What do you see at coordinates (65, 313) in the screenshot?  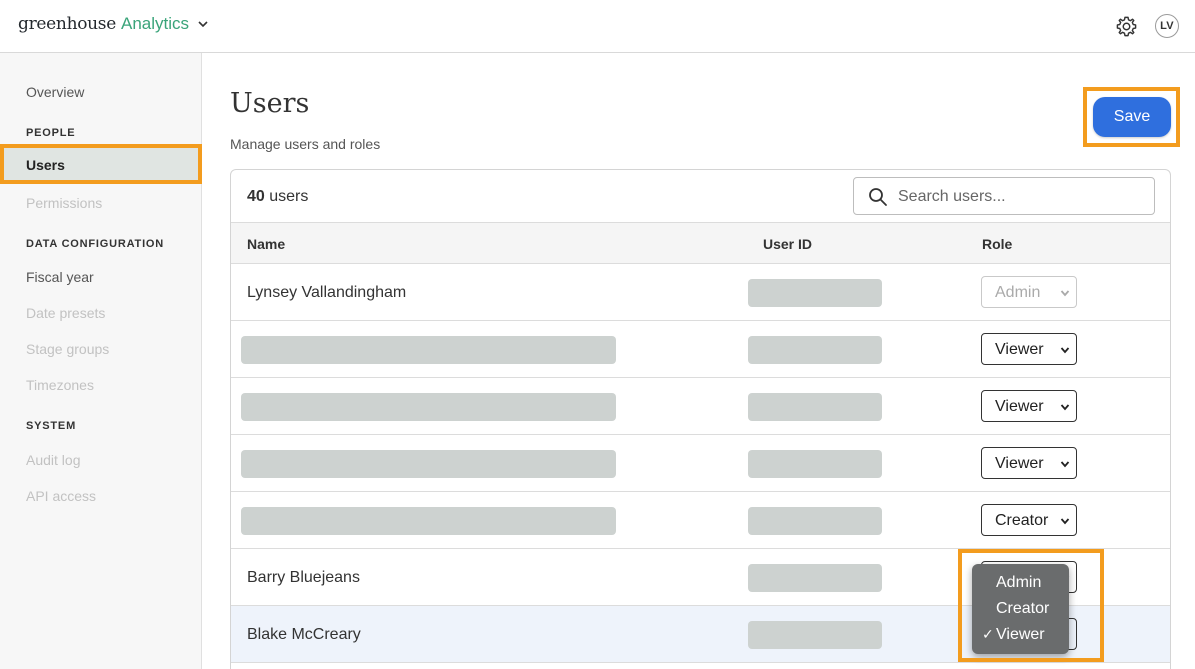 I see `sidebar-item-date-presets: Date presets` at bounding box center [65, 313].